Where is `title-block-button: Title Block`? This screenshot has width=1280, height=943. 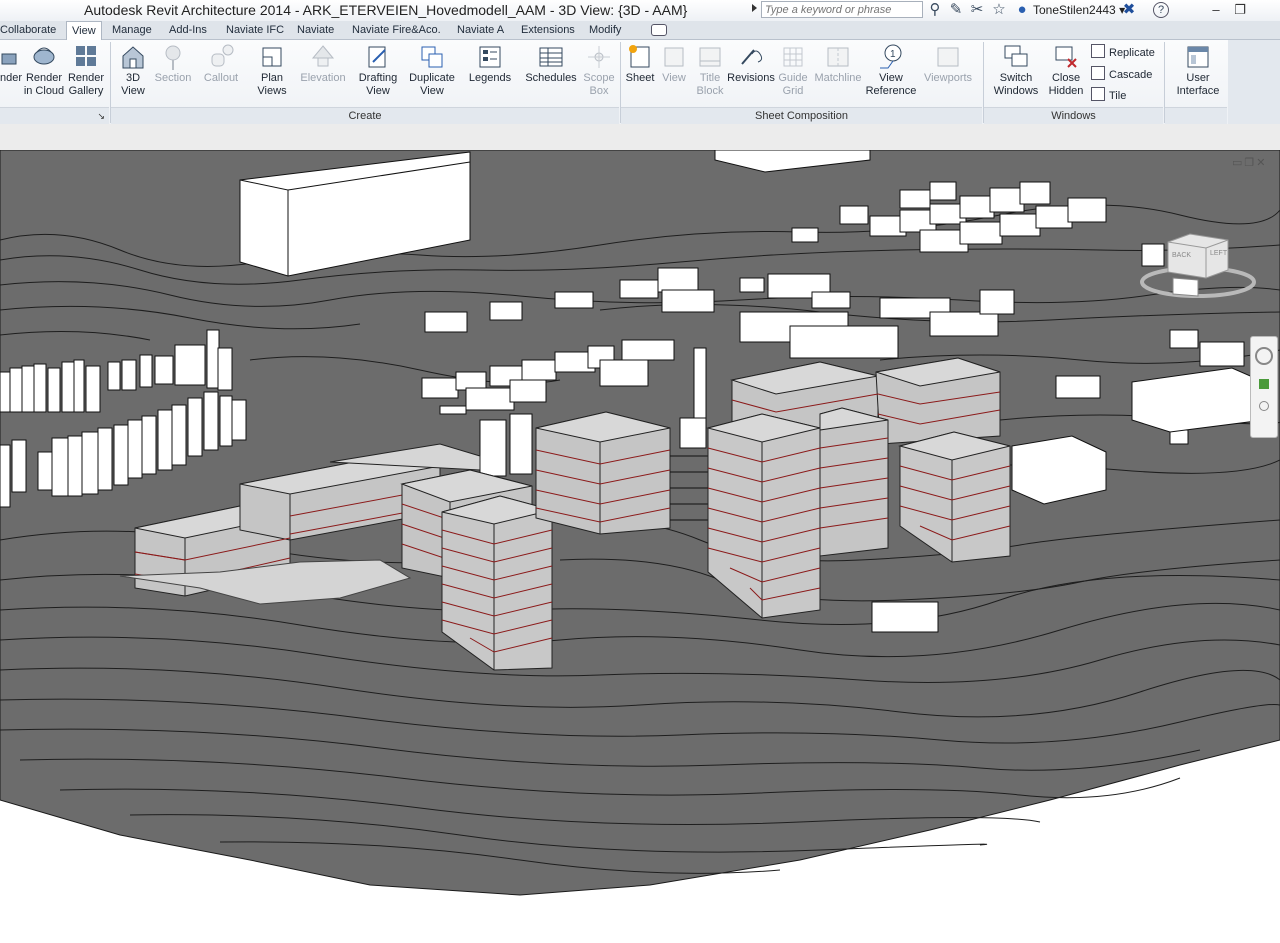 title-block-button: Title Block is located at coordinates (710, 70).